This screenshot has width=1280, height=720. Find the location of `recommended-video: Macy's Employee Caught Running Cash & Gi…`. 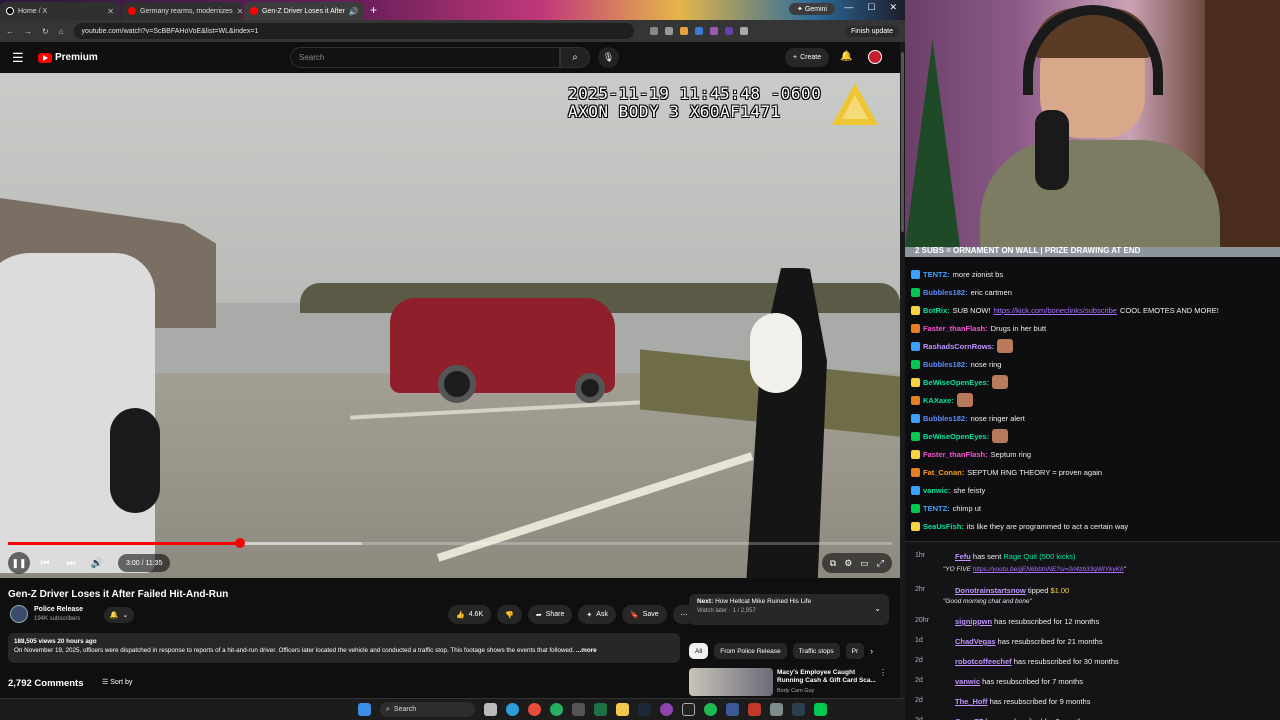

recommended-video: Macy's Employee Caught Running Cash & Gi… is located at coordinates (789, 682).